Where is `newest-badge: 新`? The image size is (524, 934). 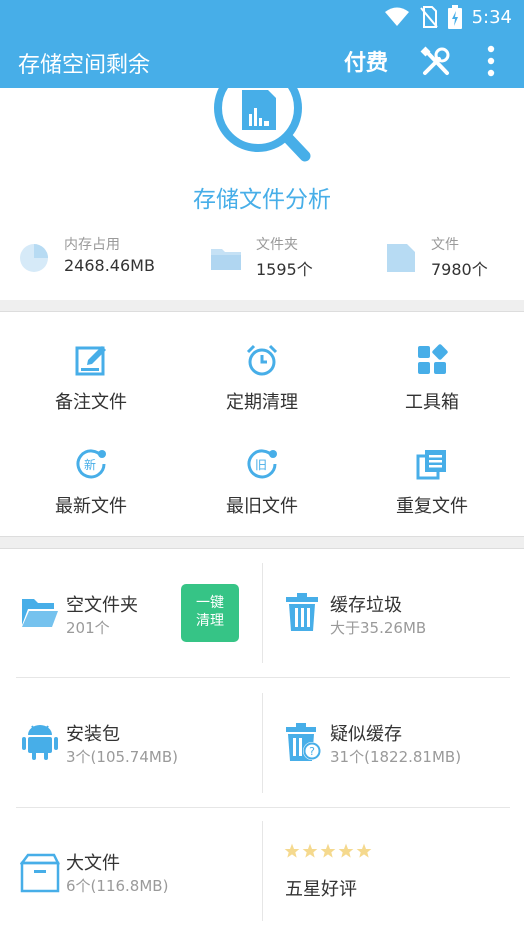
newest-badge: 新 is located at coordinates (90, 464).